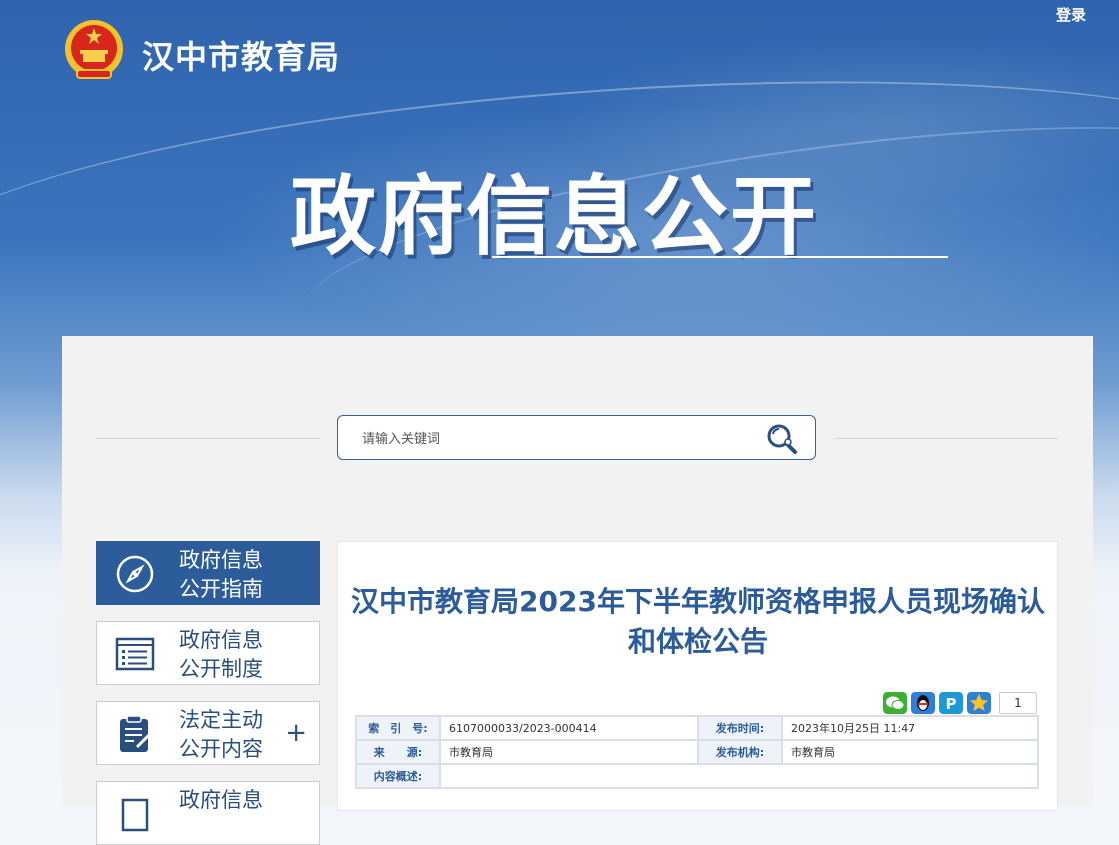 The image size is (1119, 845). I want to click on sidebar-item-policy: 政府信息 公开制度, so click(208, 653).